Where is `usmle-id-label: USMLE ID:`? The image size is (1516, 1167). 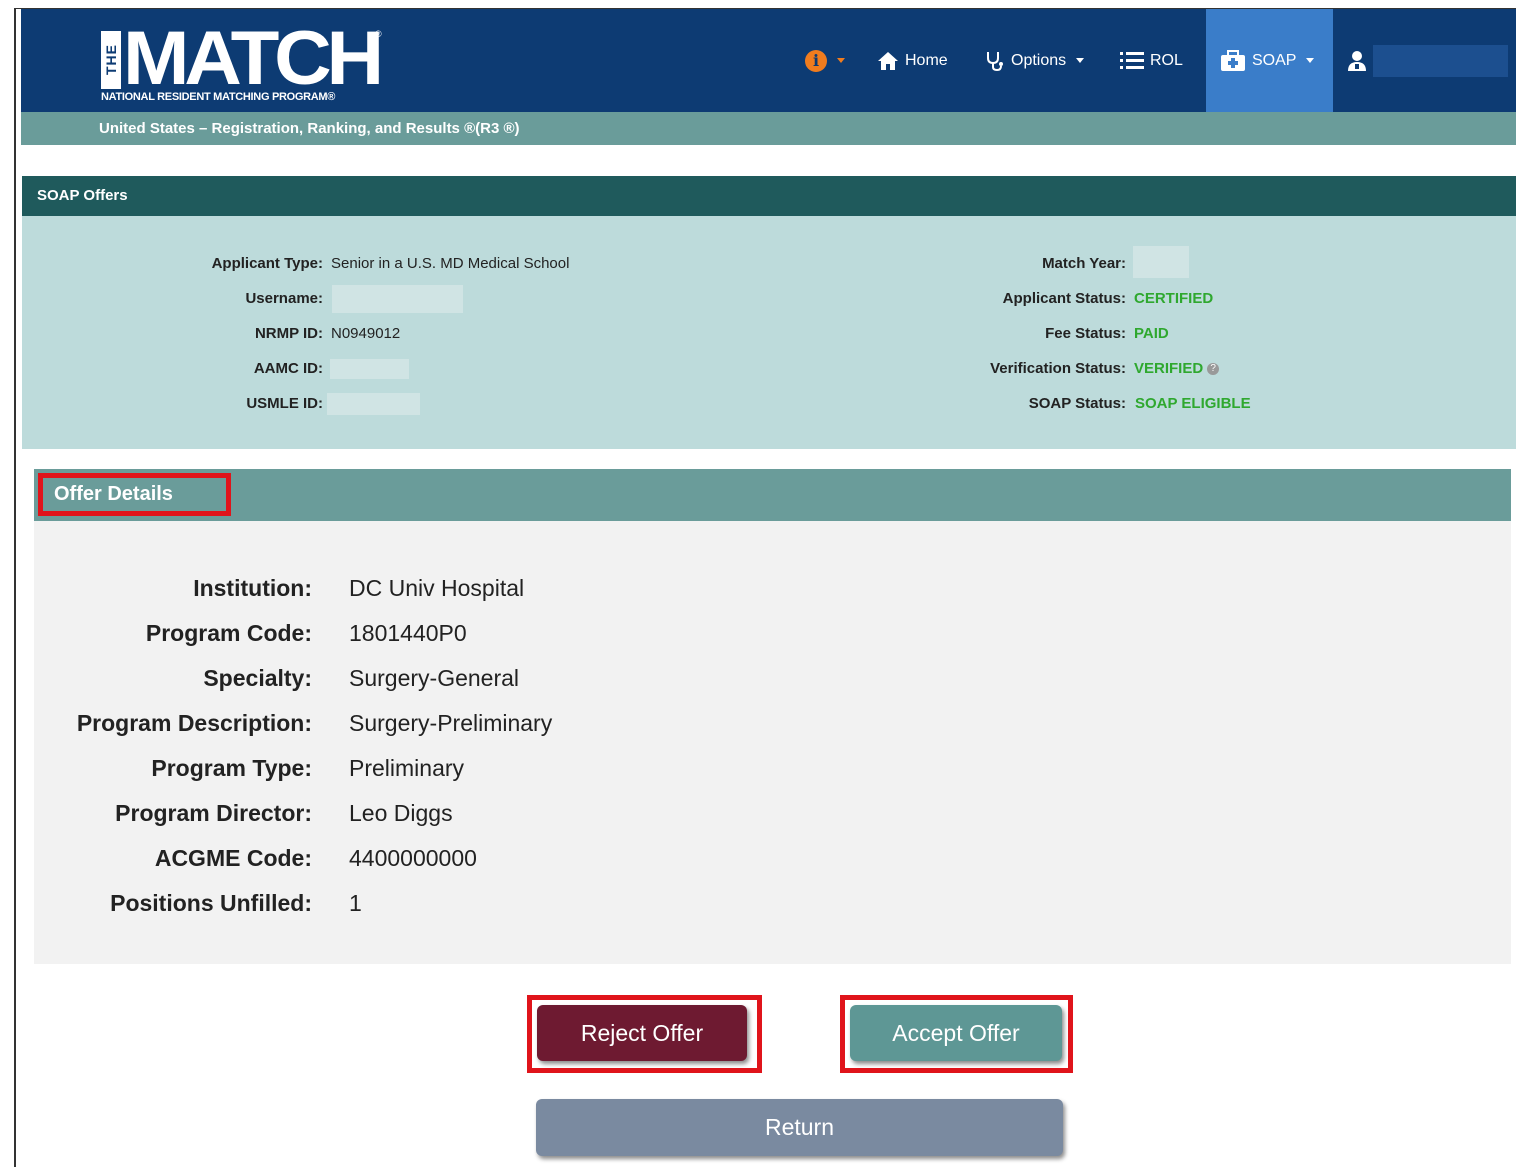 usmle-id-label: USMLE ID: is located at coordinates (284, 403).